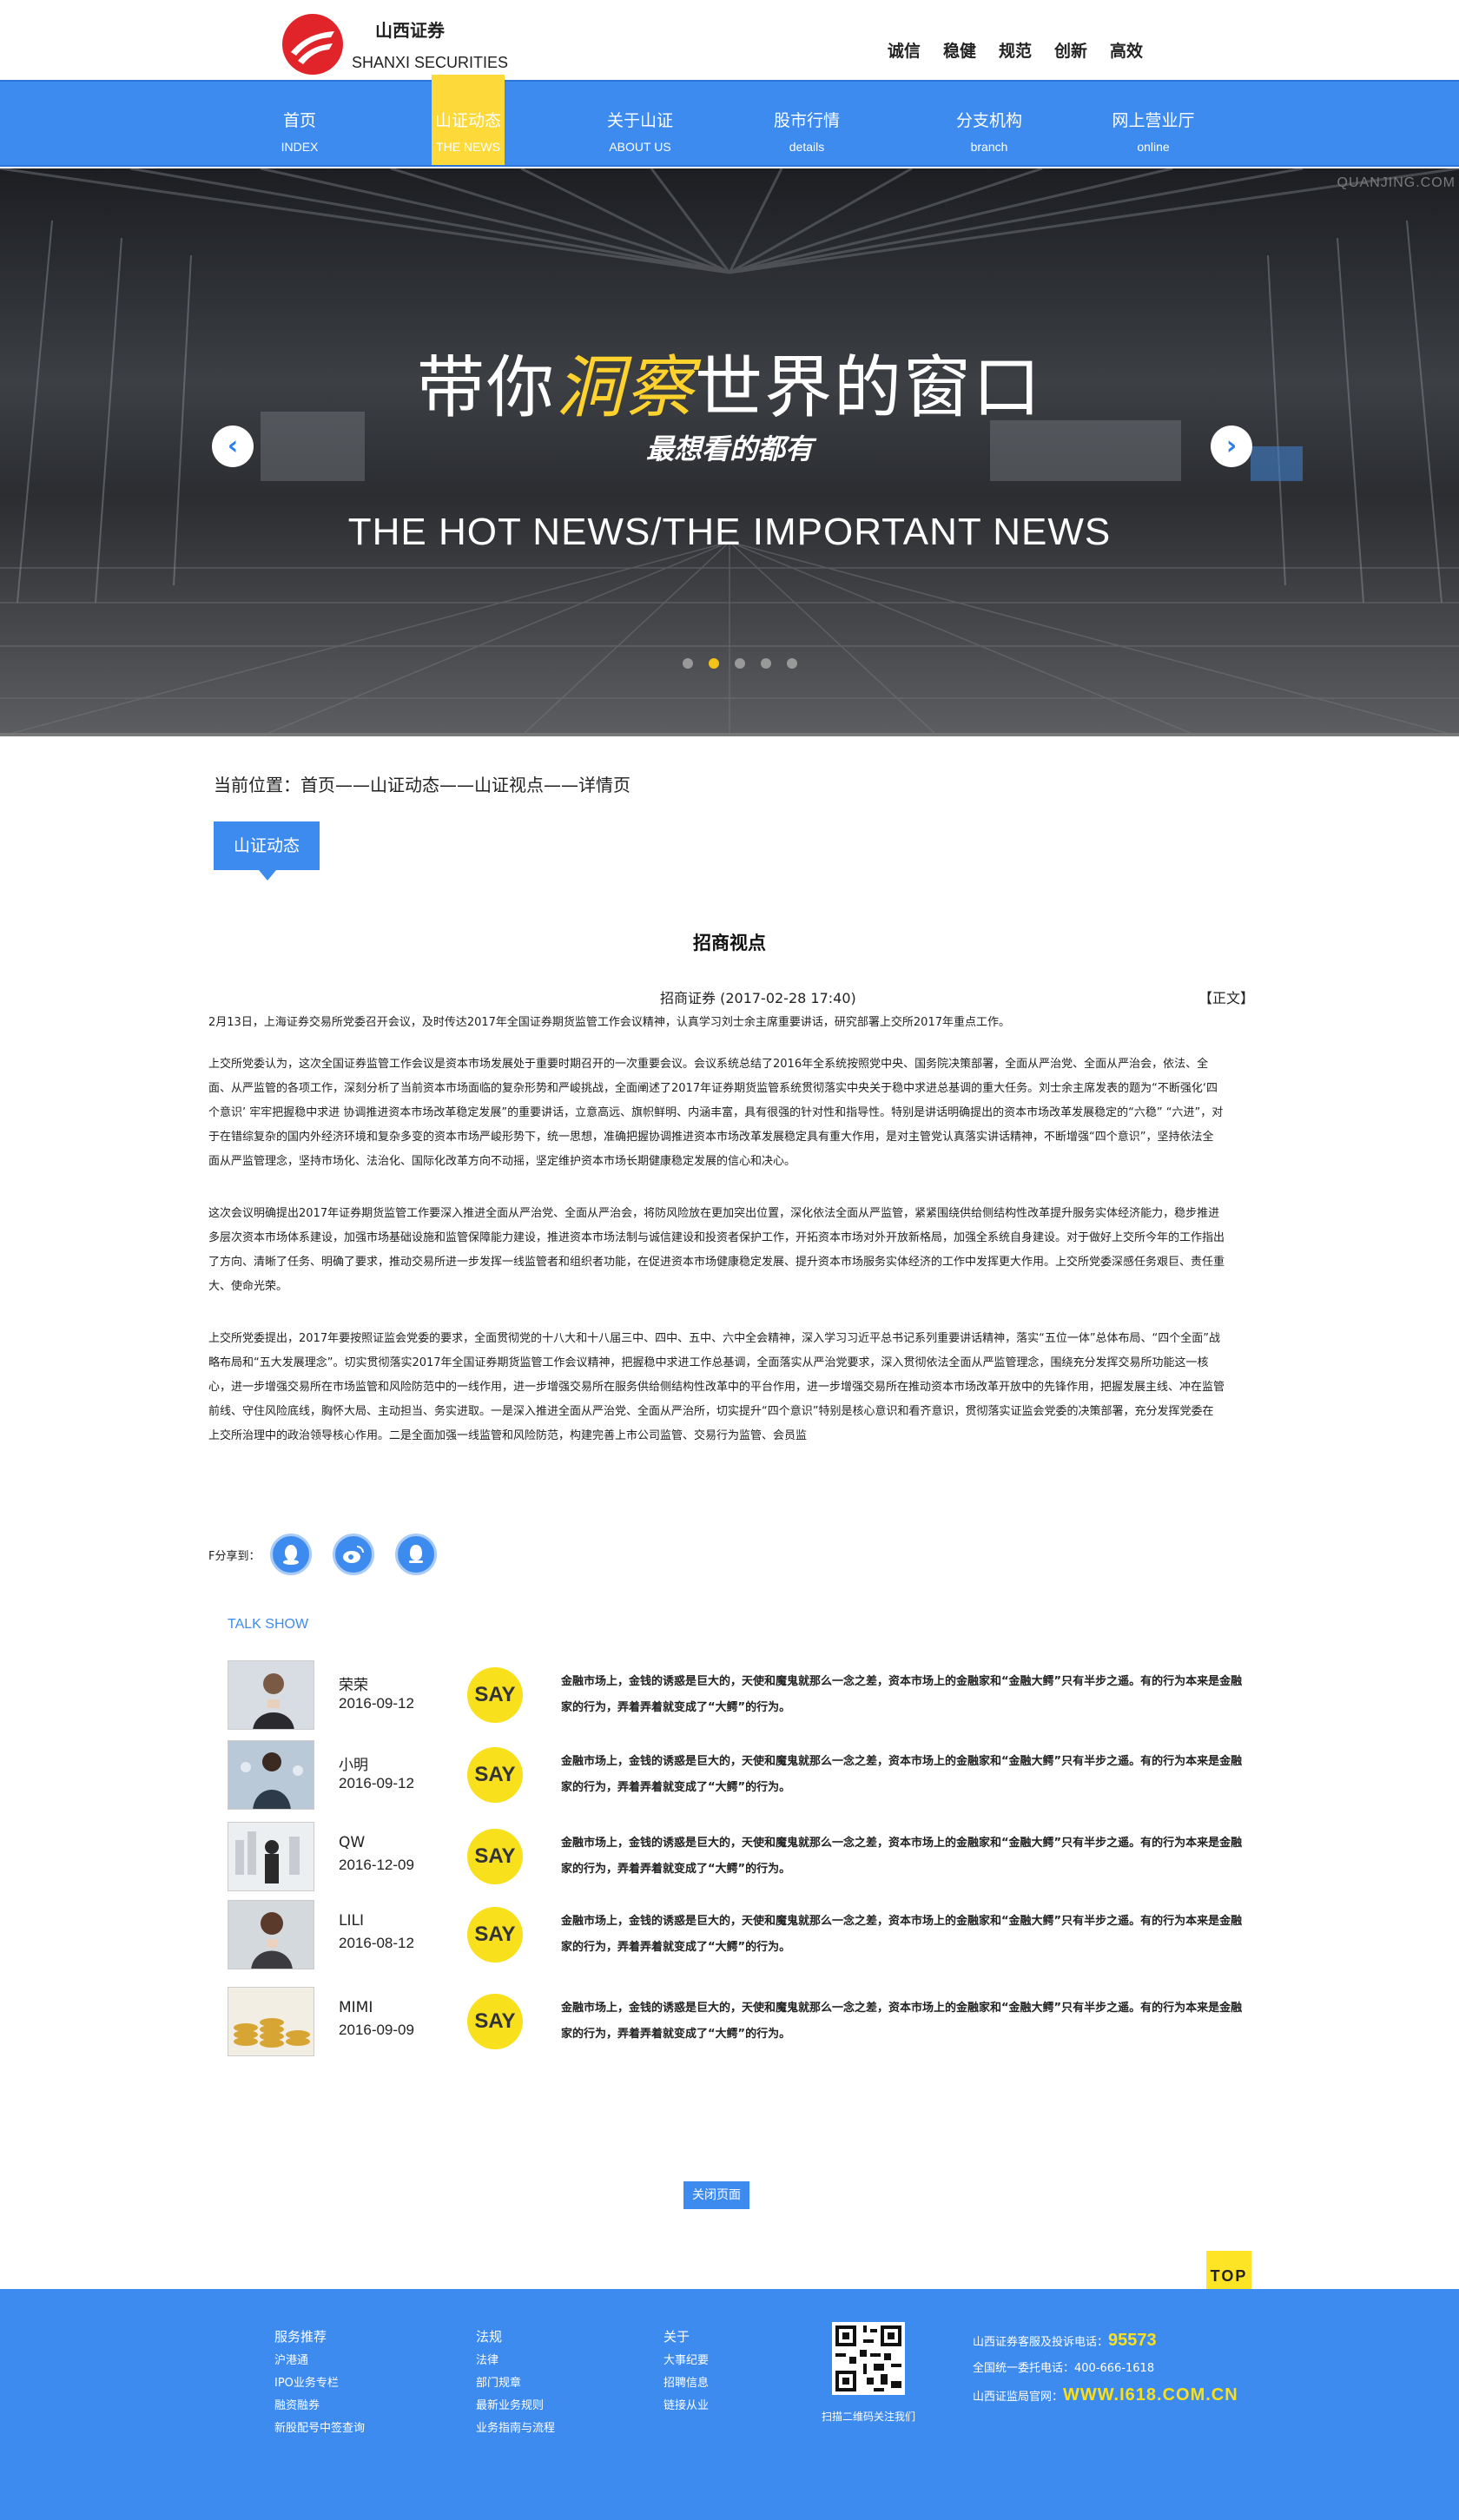 Image resolution: width=1459 pixels, height=2520 pixels. Describe the element at coordinates (988, 120) in the screenshot. I see `nav-label-cn: 分支机构` at that location.